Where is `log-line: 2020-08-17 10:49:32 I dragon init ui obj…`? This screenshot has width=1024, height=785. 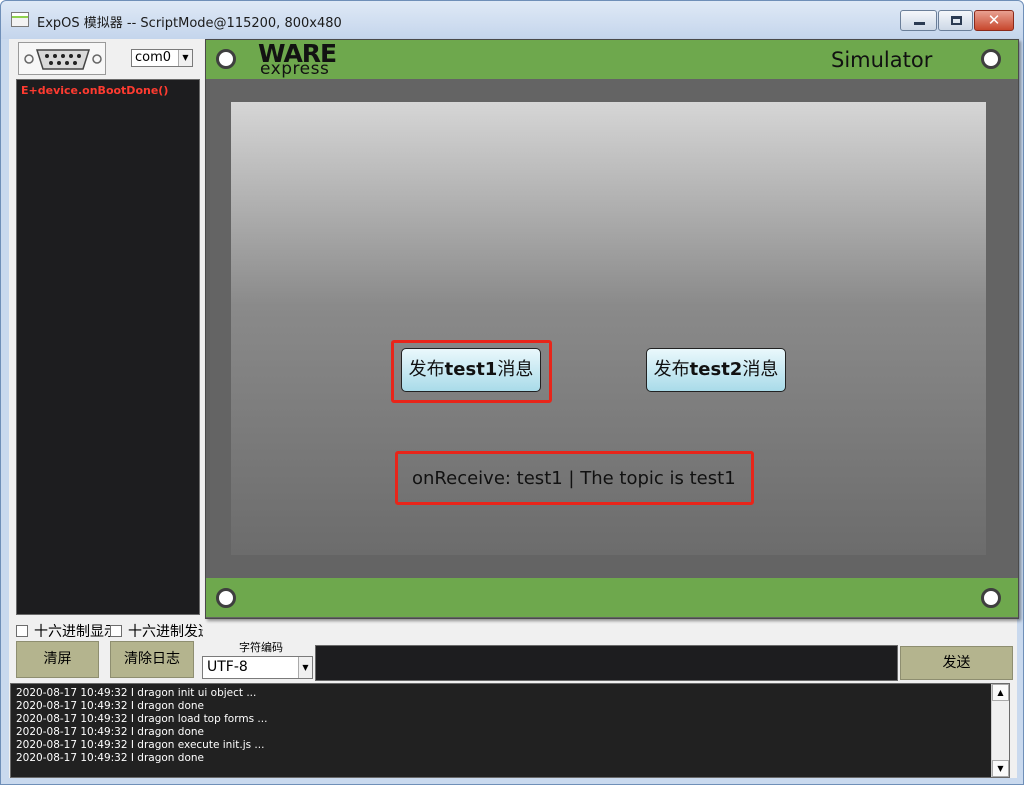 log-line: 2020-08-17 10:49:32 I dragon init ui obj… is located at coordinates (136, 693).